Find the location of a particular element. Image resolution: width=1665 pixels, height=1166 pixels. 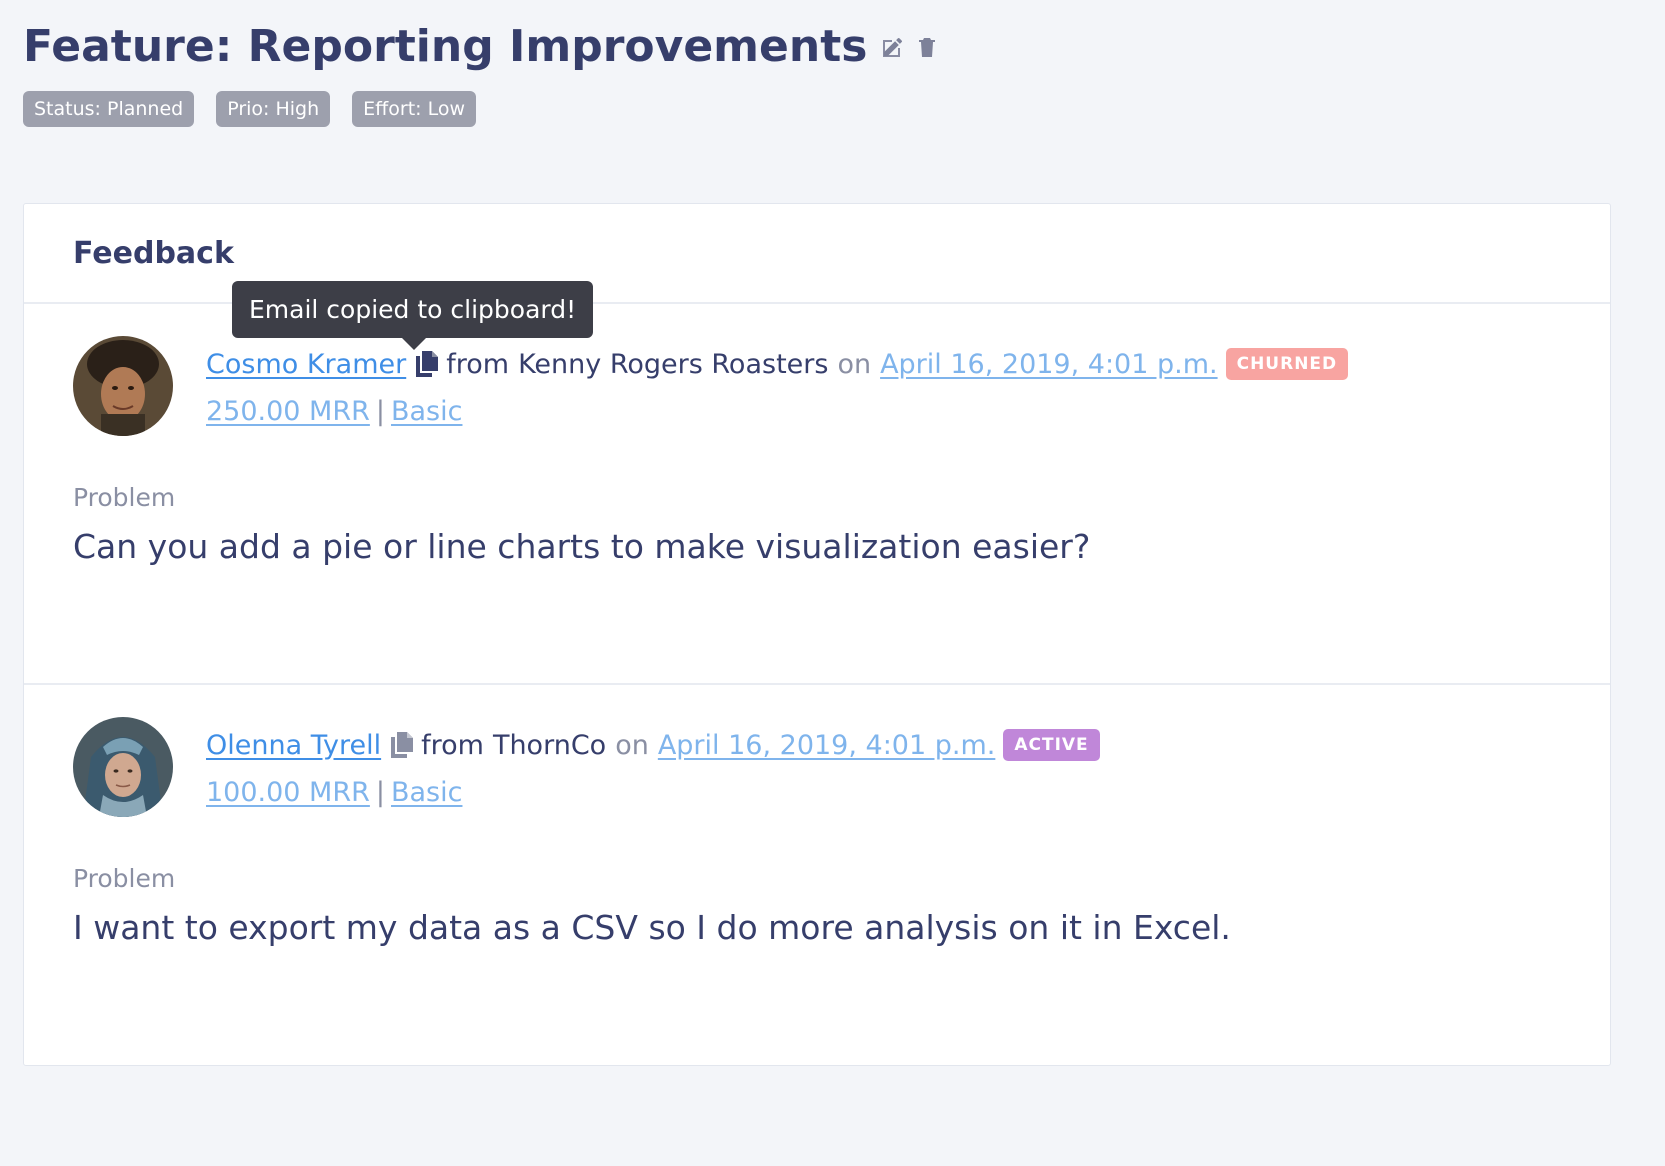

customer-name-link: Cosmo Kramer is located at coordinates (306, 364).